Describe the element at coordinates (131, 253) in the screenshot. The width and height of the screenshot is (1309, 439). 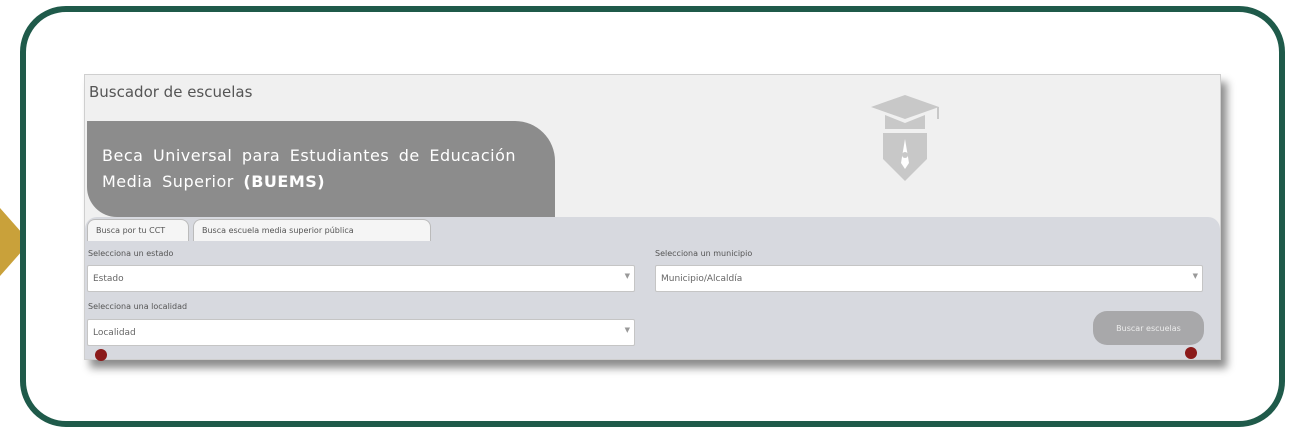
I see `estado-label: Selecciona un estado` at that location.